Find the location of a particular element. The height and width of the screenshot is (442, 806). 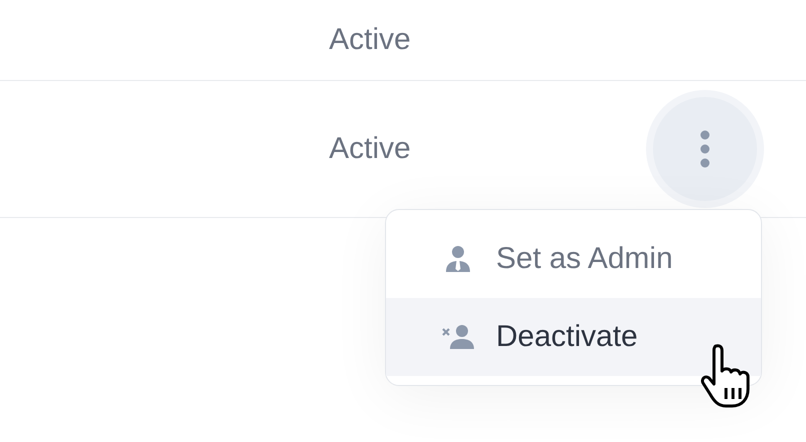

menu-item: Set as Admin is located at coordinates (573, 259).